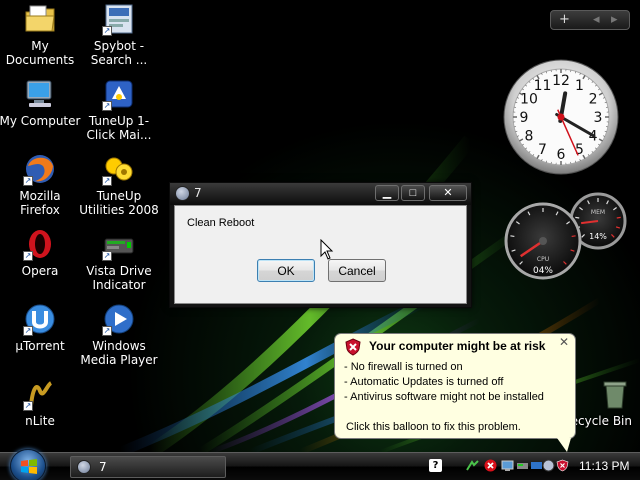  I want to click on drive-indicator-icon, so click(522, 465).